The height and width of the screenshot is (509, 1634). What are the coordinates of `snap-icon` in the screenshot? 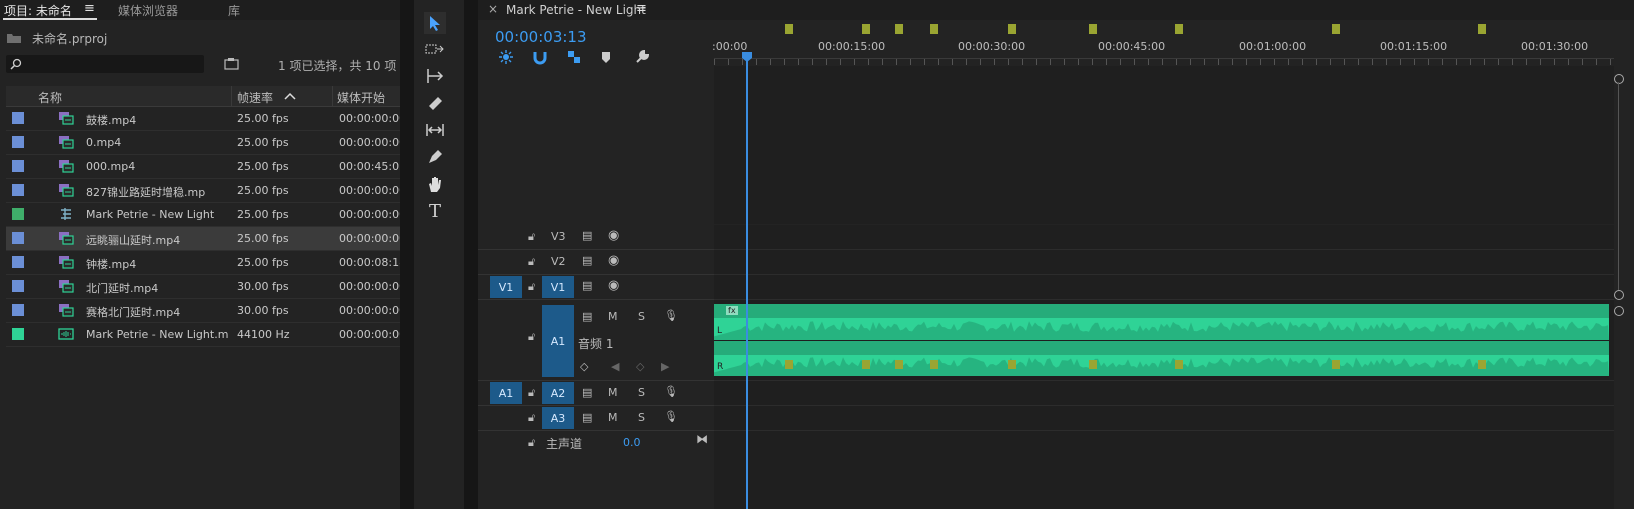 It's located at (540, 57).